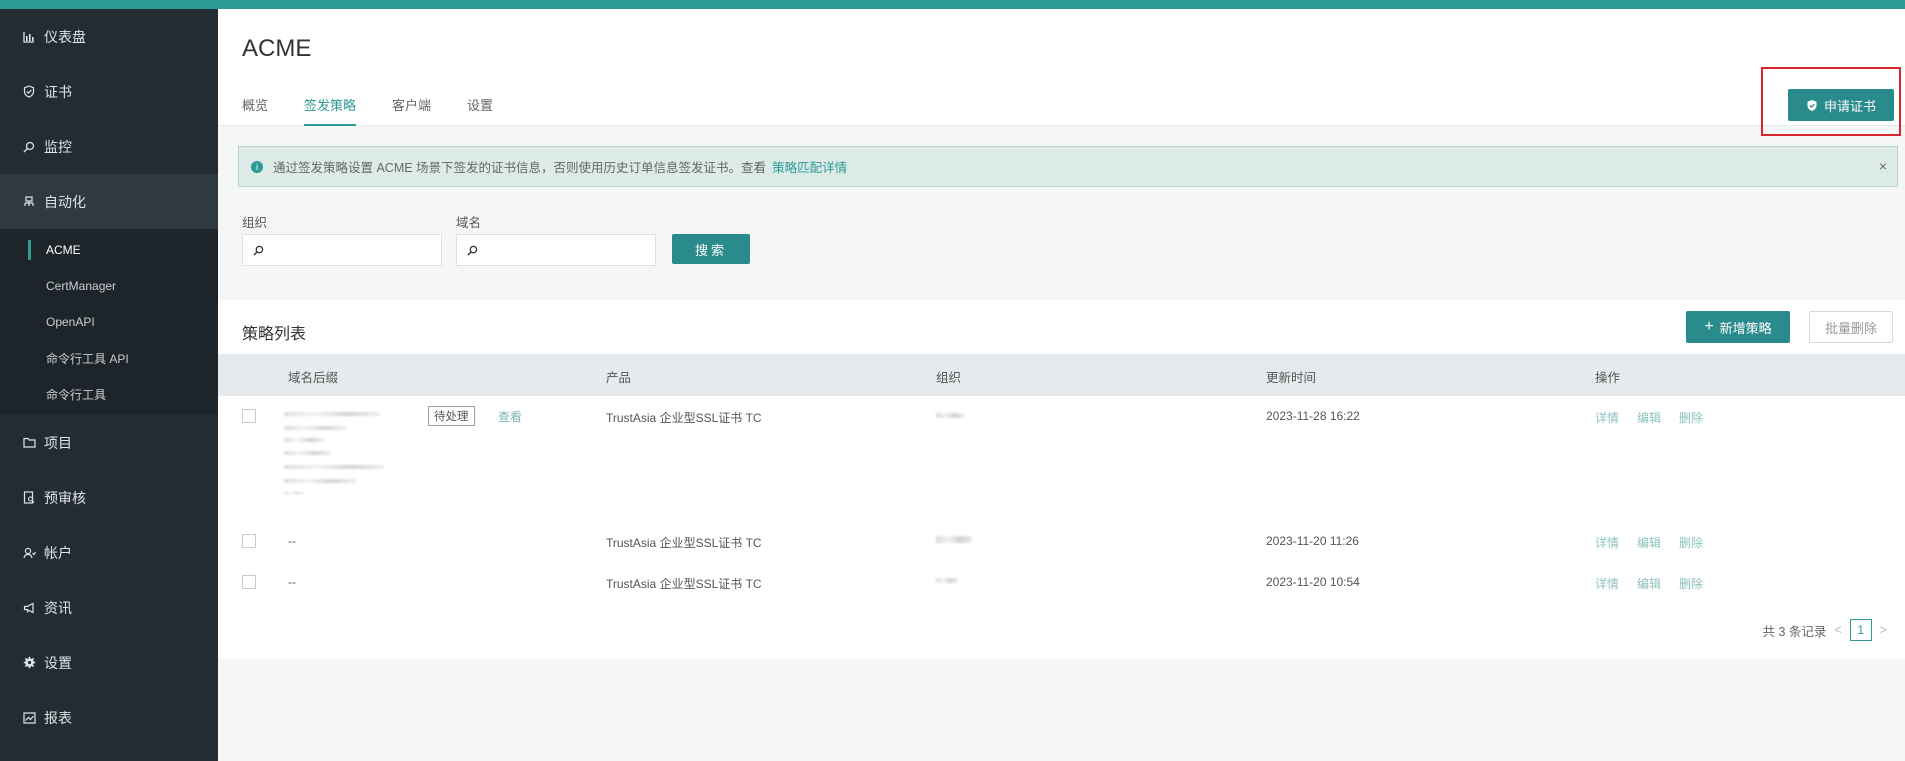  Describe the element at coordinates (1291, 378) in the screenshot. I see `column-header-updated: 更新时间` at that location.